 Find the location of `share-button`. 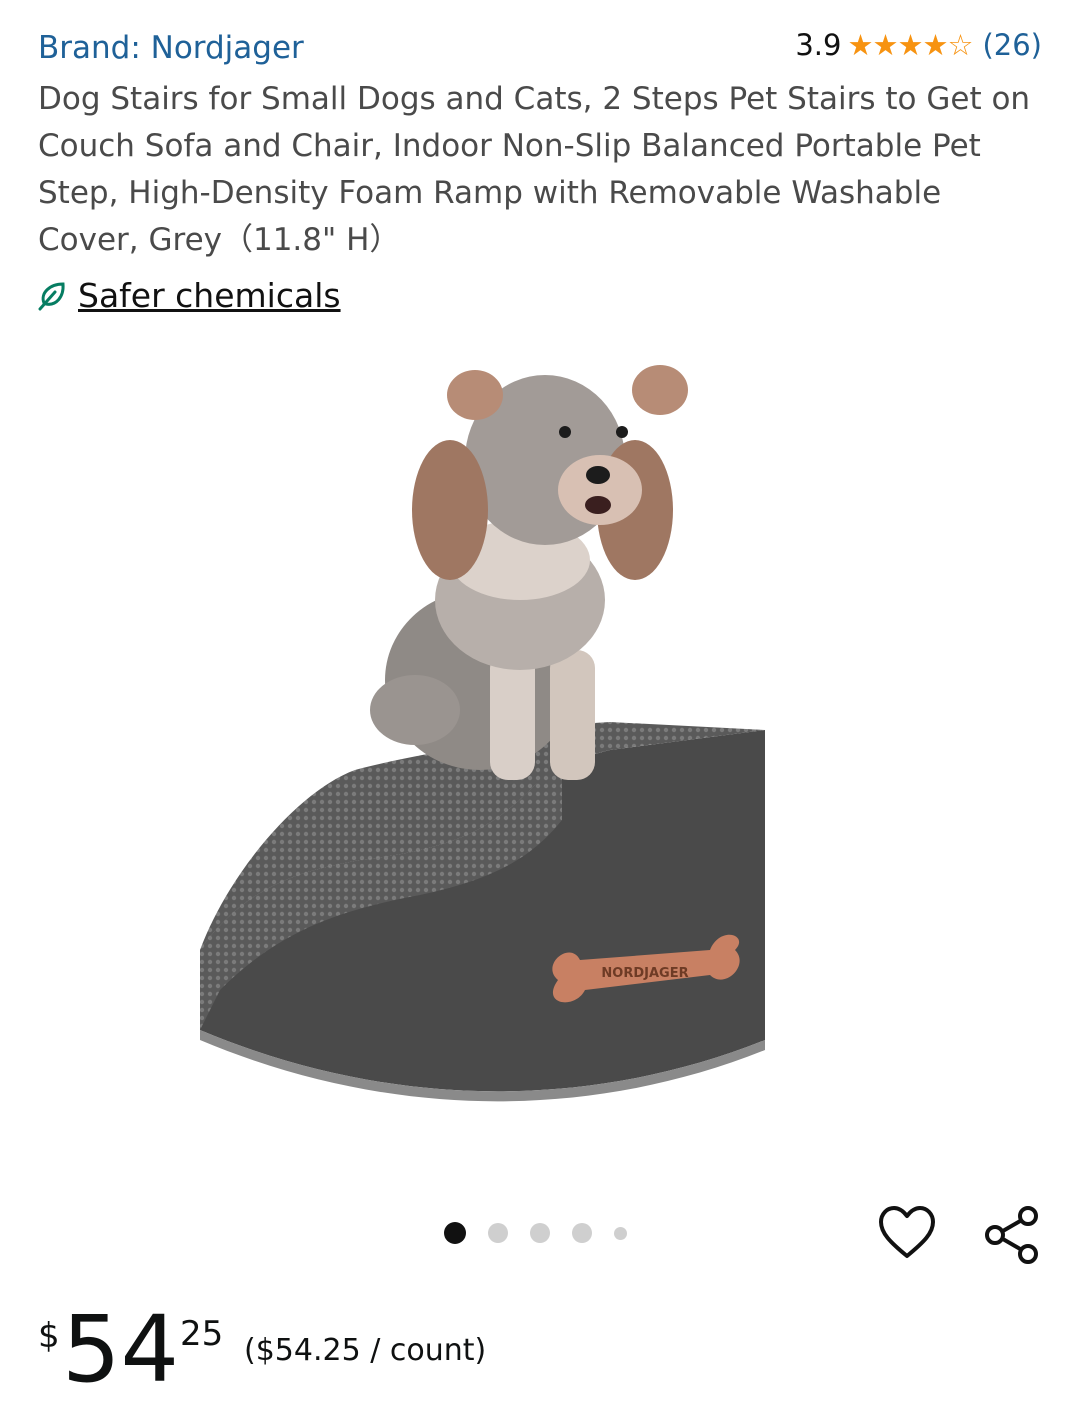

share-button is located at coordinates (1012, 1235).